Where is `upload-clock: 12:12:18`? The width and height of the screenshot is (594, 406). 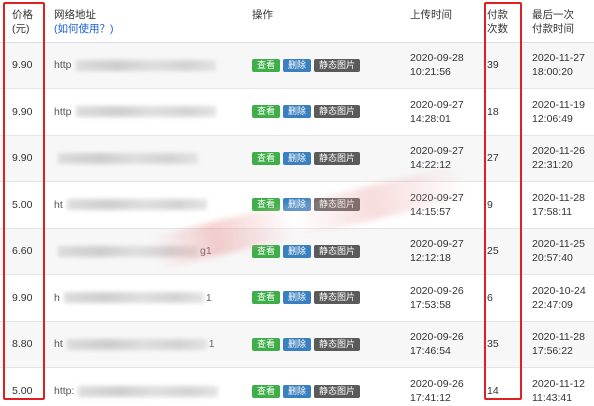
upload-clock: 12:12:18 is located at coordinates (430, 258).